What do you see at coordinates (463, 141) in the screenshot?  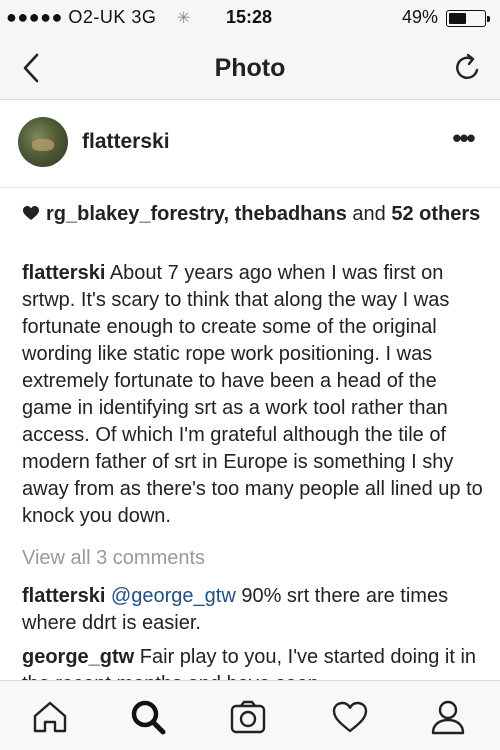 I see `more-horizontal-icon: •••` at bounding box center [463, 141].